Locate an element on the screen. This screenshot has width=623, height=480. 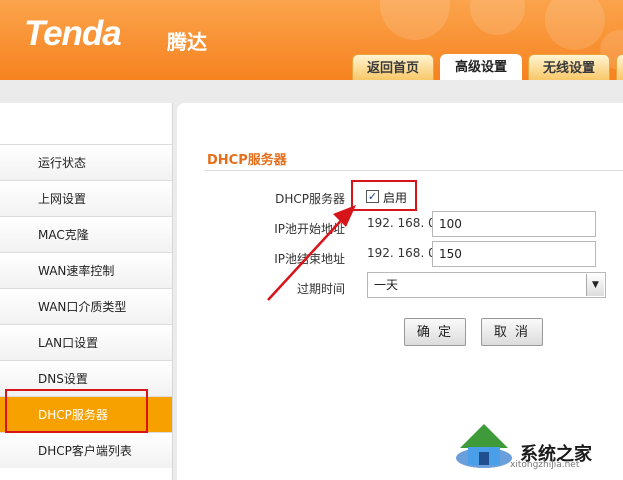
house-logo-icon is located at coordinates (484, 446).